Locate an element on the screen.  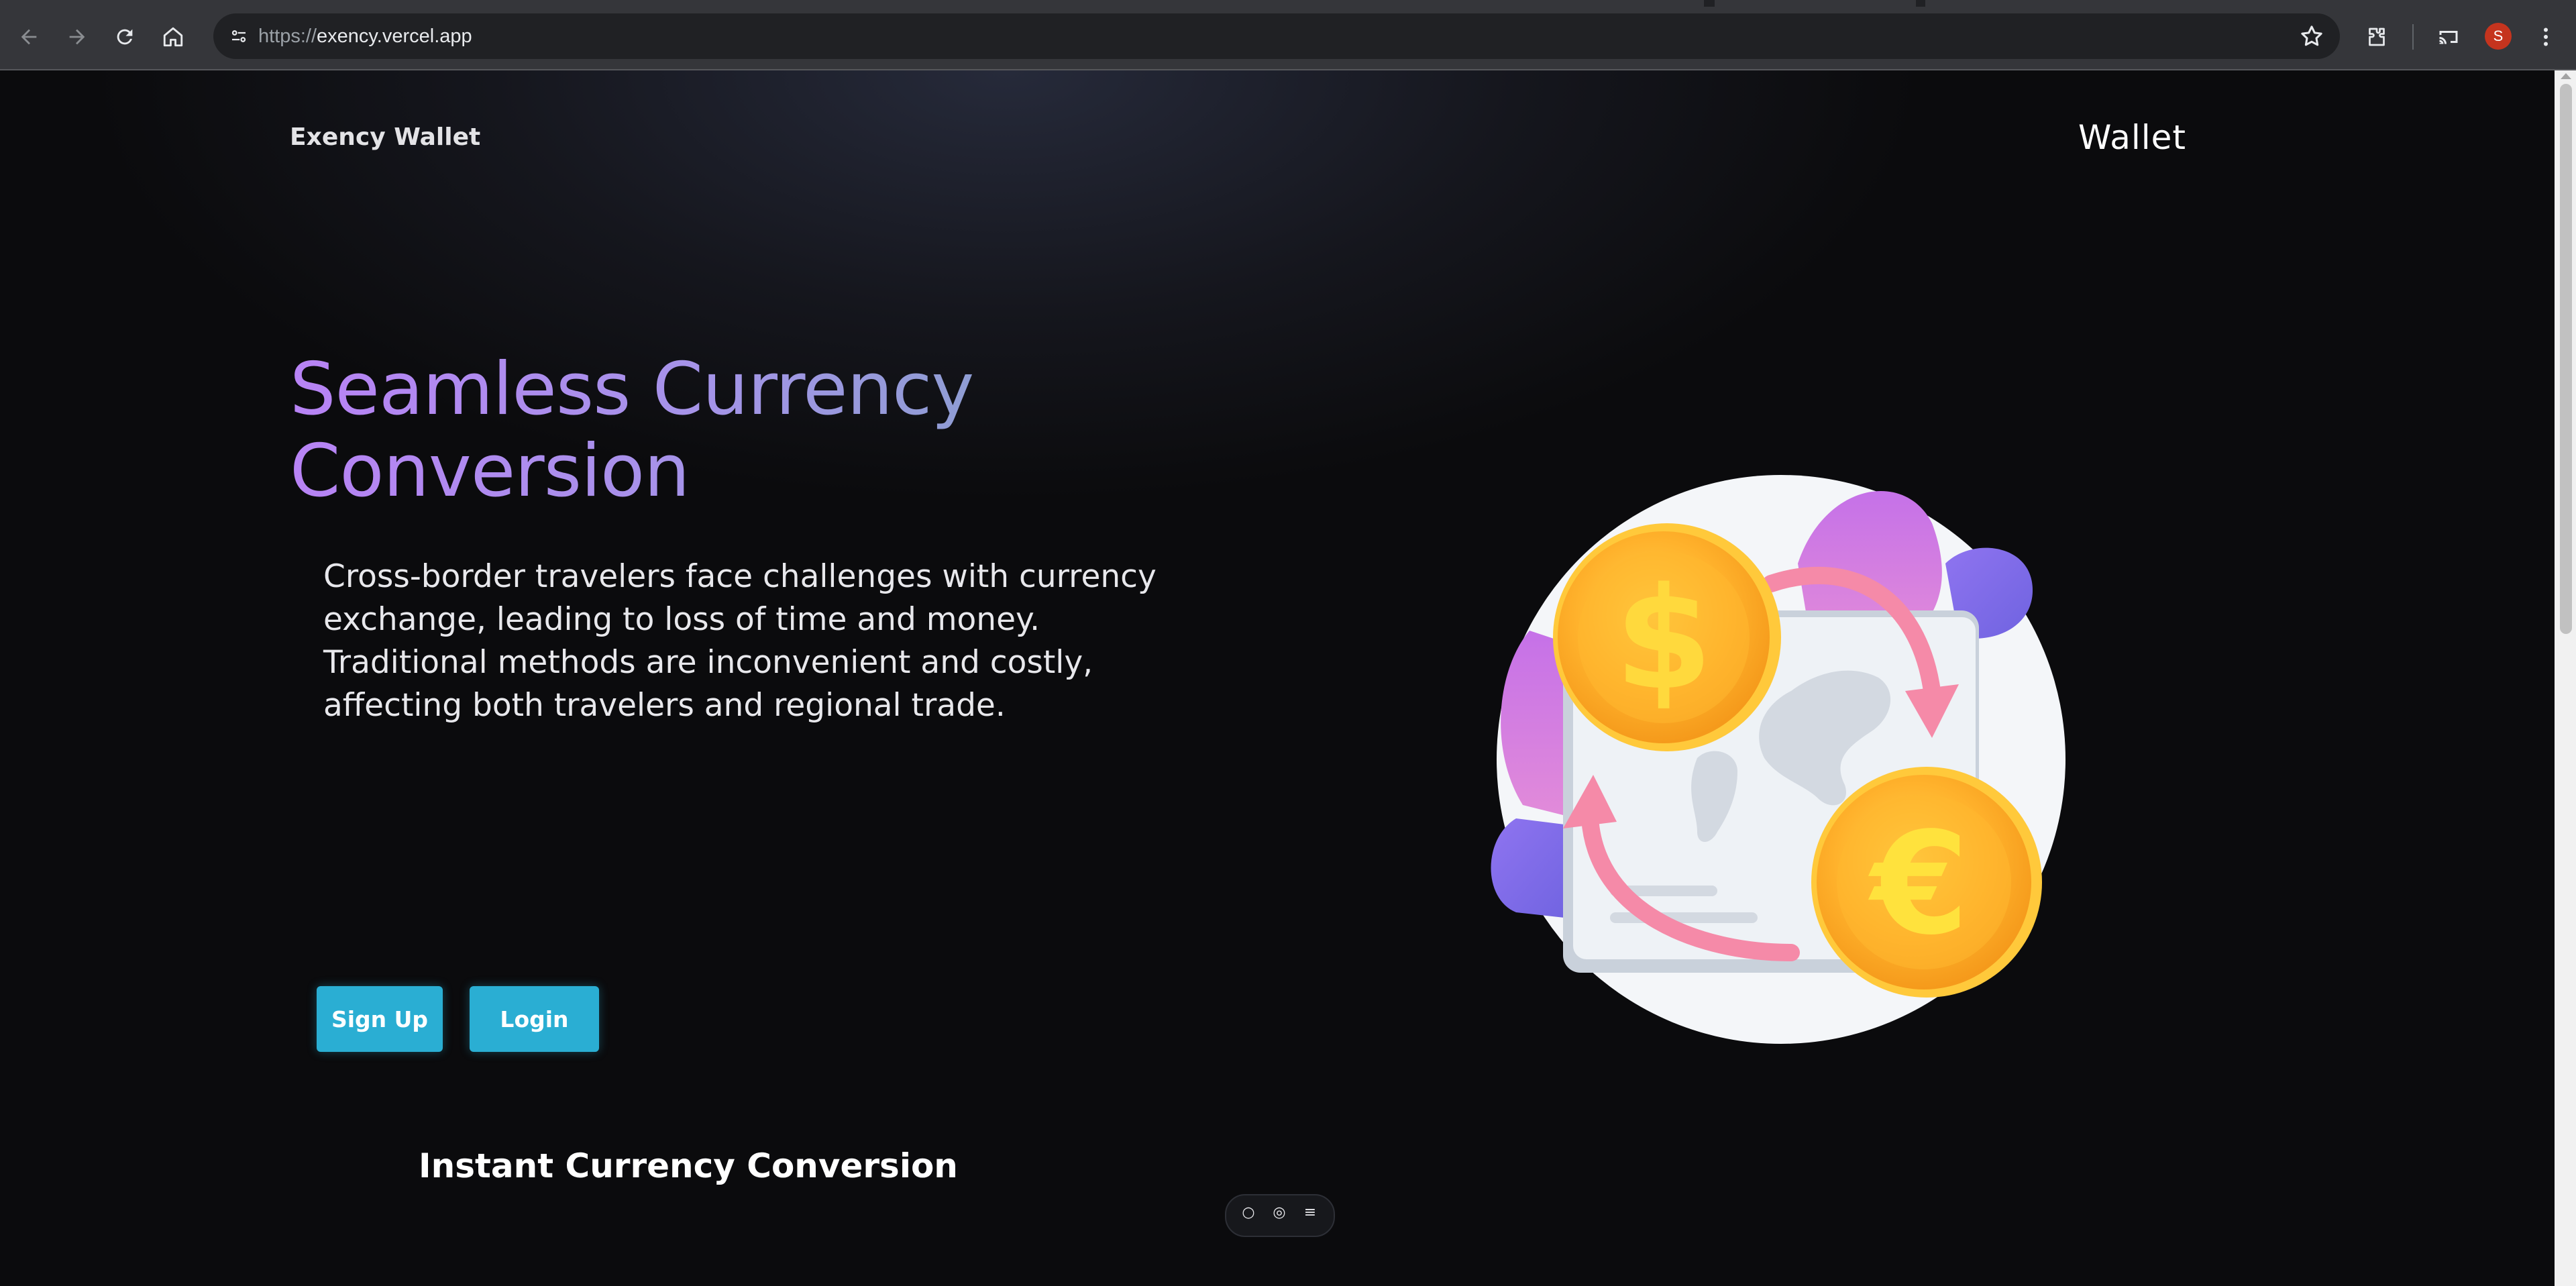
home-button is located at coordinates (173, 37).